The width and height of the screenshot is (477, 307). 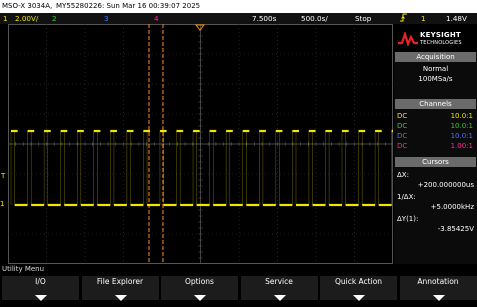 I want to click on acquisition-header: Acquisition, so click(x=435, y=57).